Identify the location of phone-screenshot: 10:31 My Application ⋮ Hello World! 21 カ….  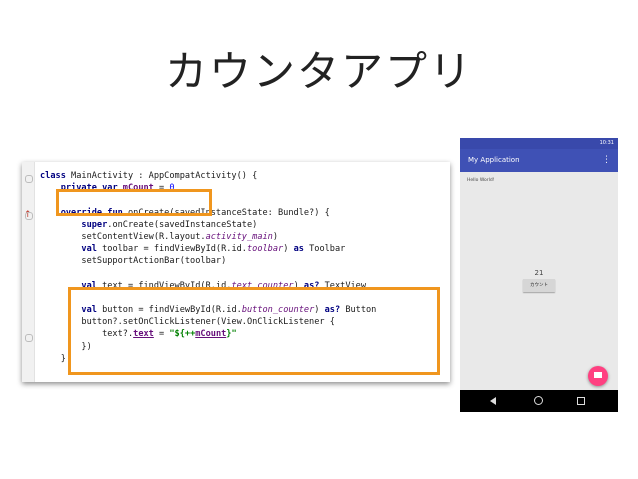
(539, 275).